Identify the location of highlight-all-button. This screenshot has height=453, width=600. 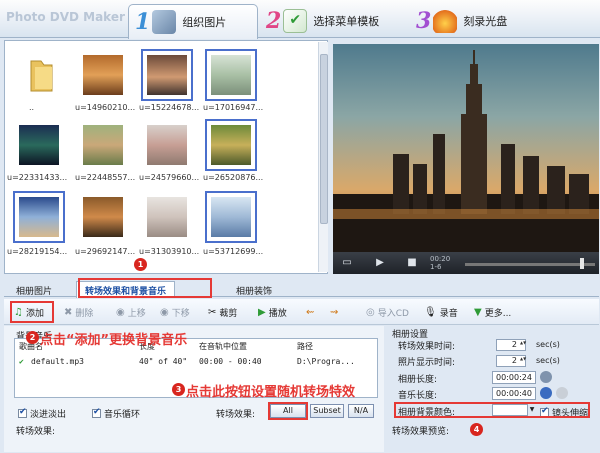
(288, 411).